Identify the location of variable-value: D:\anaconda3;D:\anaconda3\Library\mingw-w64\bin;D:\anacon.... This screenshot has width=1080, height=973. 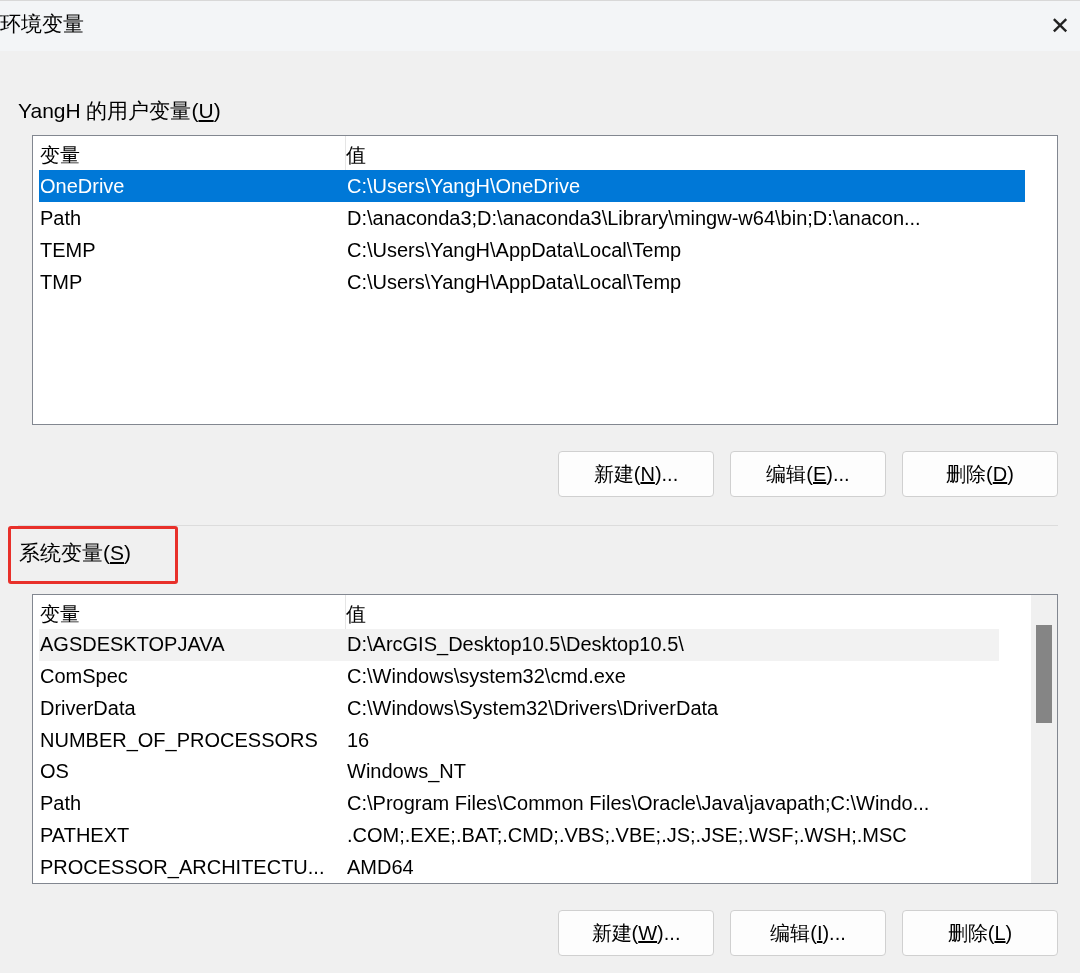
(634, 218).